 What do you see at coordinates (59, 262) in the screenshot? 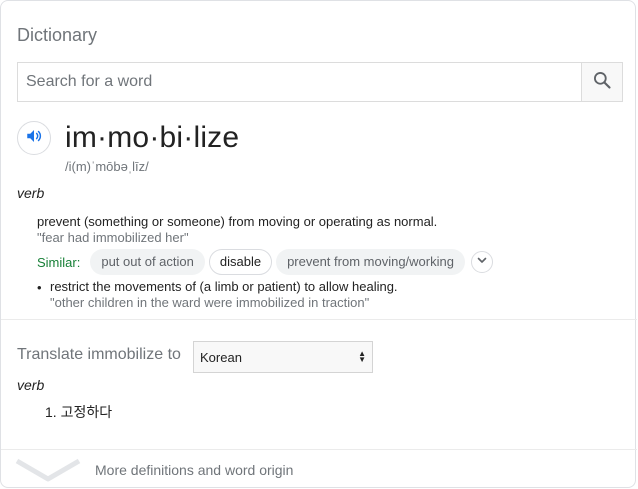
I see `similar-label: Similar:` at bounding box center [59, 262].